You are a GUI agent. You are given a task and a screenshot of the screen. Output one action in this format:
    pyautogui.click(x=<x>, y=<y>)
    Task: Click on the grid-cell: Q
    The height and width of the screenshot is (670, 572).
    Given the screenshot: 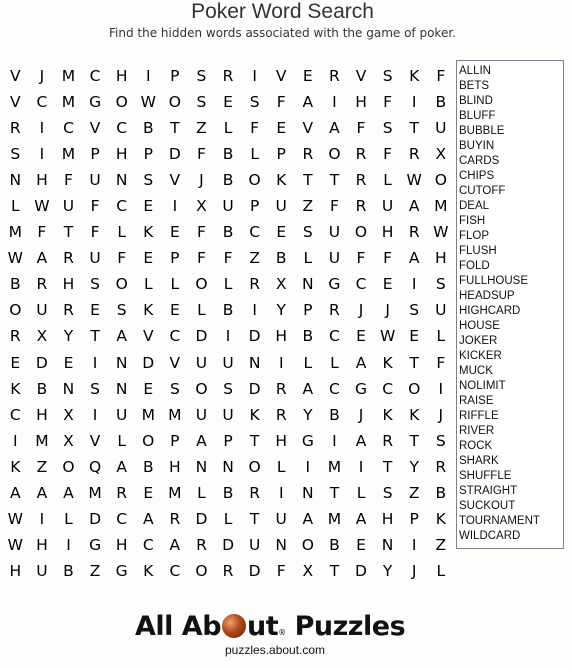 What is the action you would take?
    pyautogui.click(x=95, y=470)
    